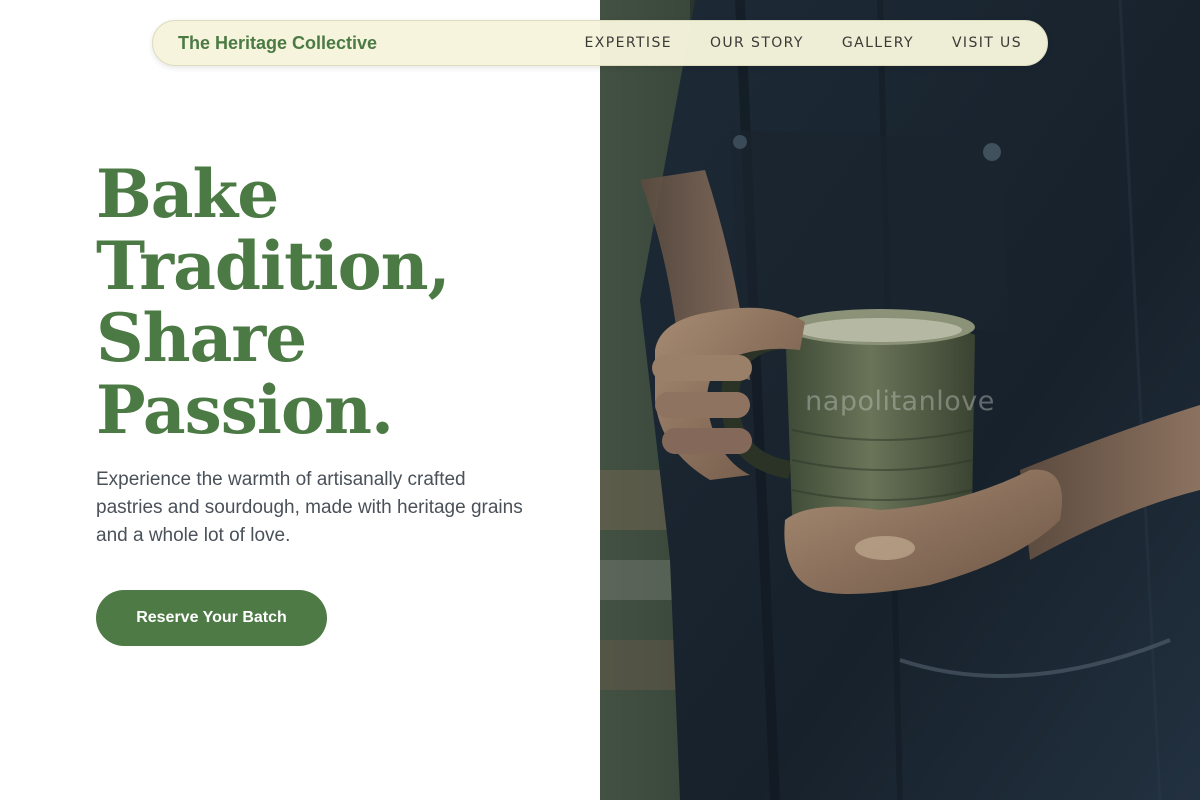 This screenshot has width=1200, height=800. Describe the element at coordinates (273, 266) in the screenshot. I see `headline-line: Tradition,` at that location.